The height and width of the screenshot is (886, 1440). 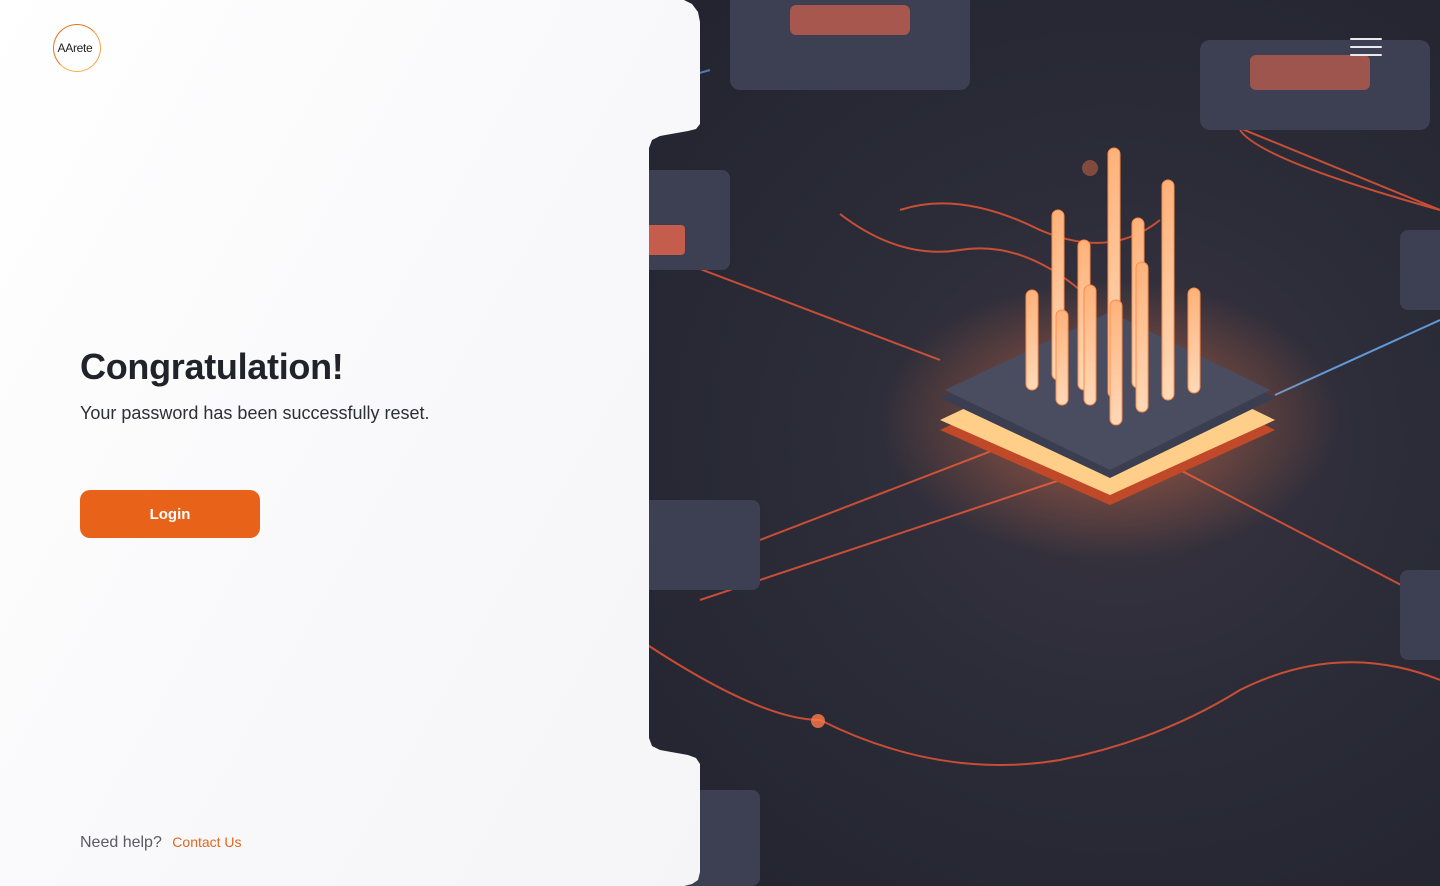 What do you see at coordinates (206, 842) in the screenshot?
I see `contact-us-link: Contact Us` at bounding box center [206, 842].